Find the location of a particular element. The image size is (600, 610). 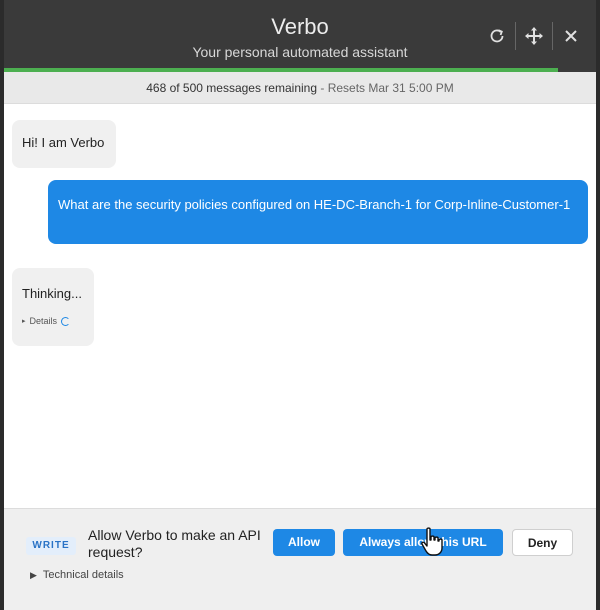

details-toggle: ▸ Details is located at coordinates (46, 321).